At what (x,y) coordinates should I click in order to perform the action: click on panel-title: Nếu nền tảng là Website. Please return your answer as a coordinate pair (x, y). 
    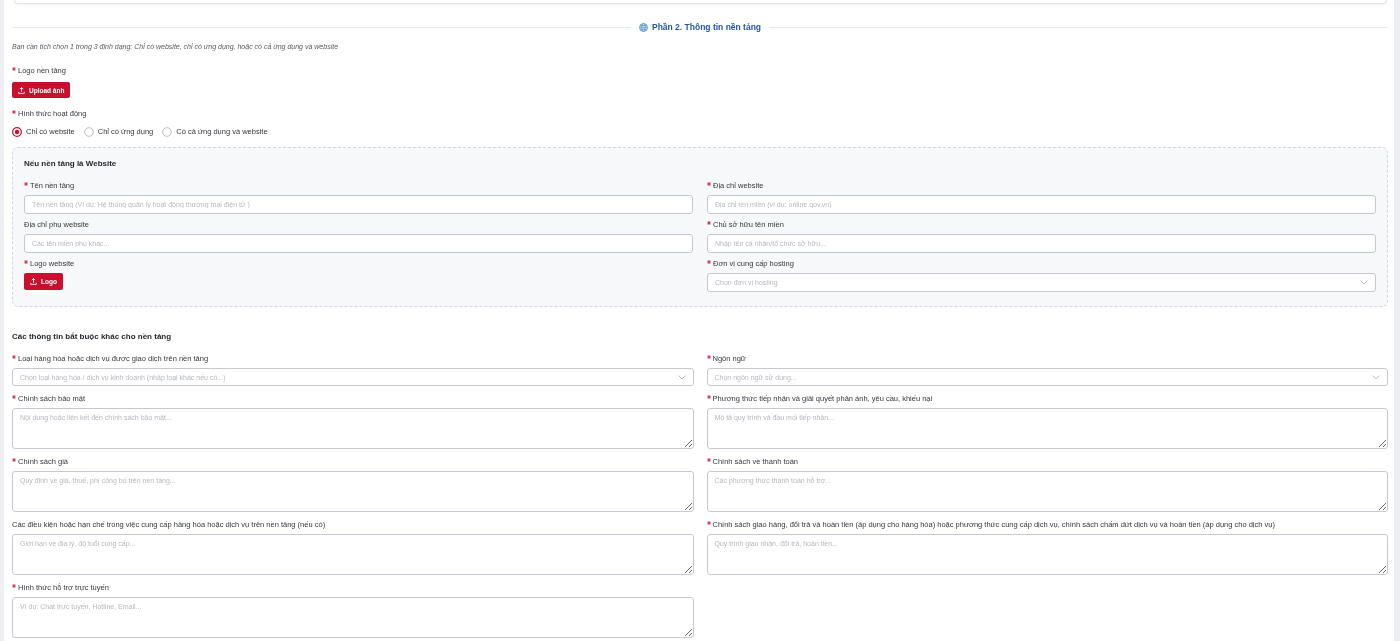
    Looking at the image, I should click on (71, 164).